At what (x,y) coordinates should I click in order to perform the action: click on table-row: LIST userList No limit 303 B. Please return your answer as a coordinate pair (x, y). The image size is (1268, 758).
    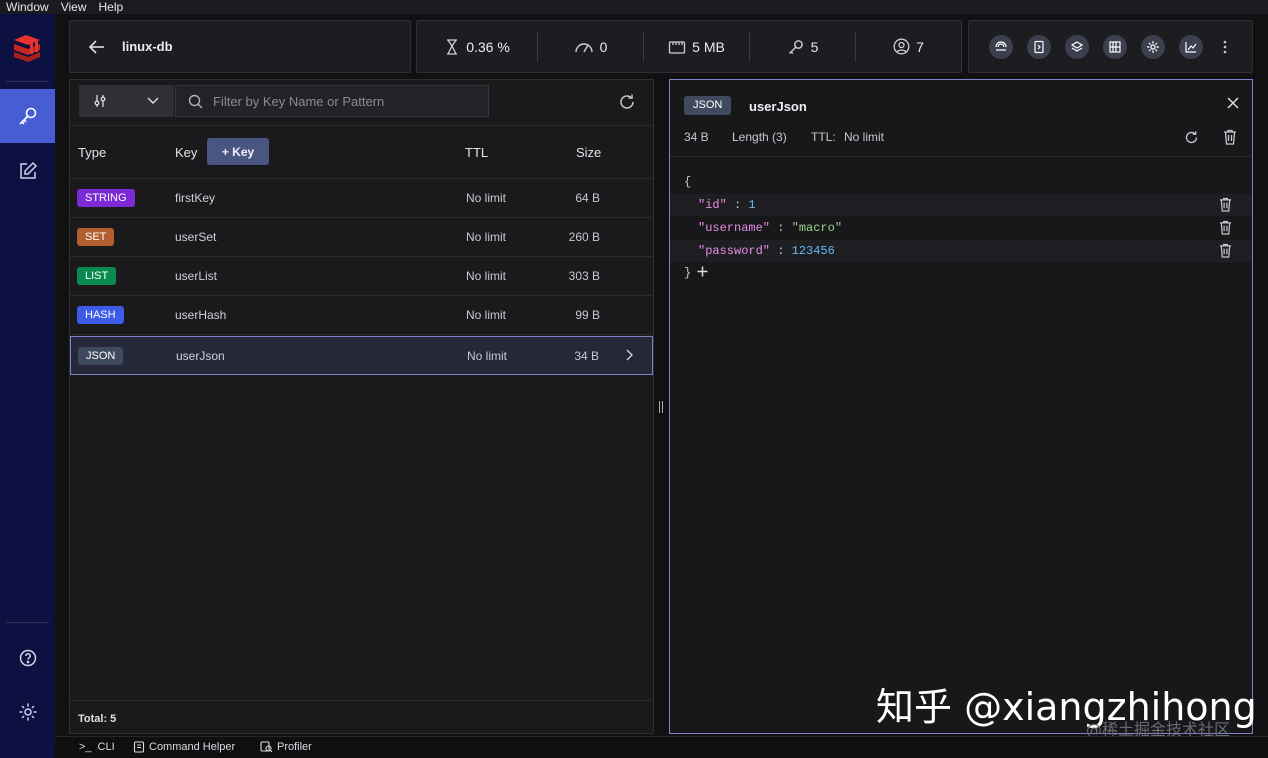
    Looking at the image, I should click on (361, 276).